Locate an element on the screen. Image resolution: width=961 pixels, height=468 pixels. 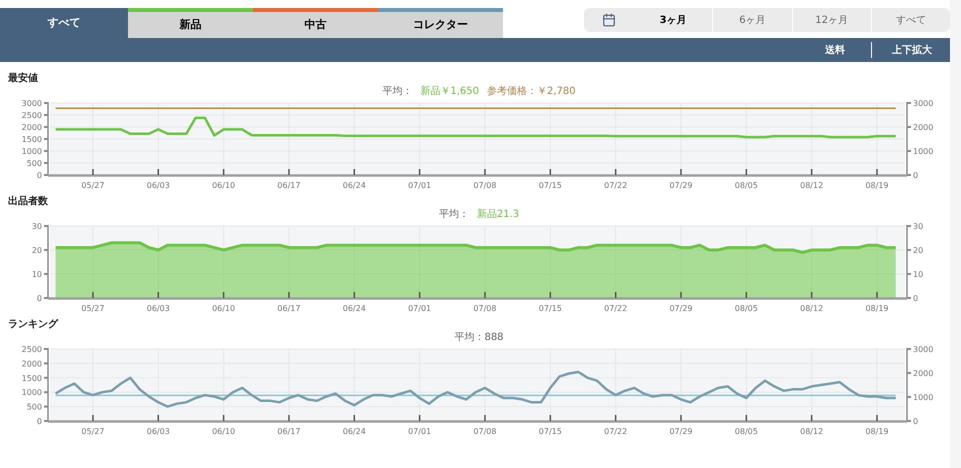
tab: コレクター is located at coordinates (440, 23).